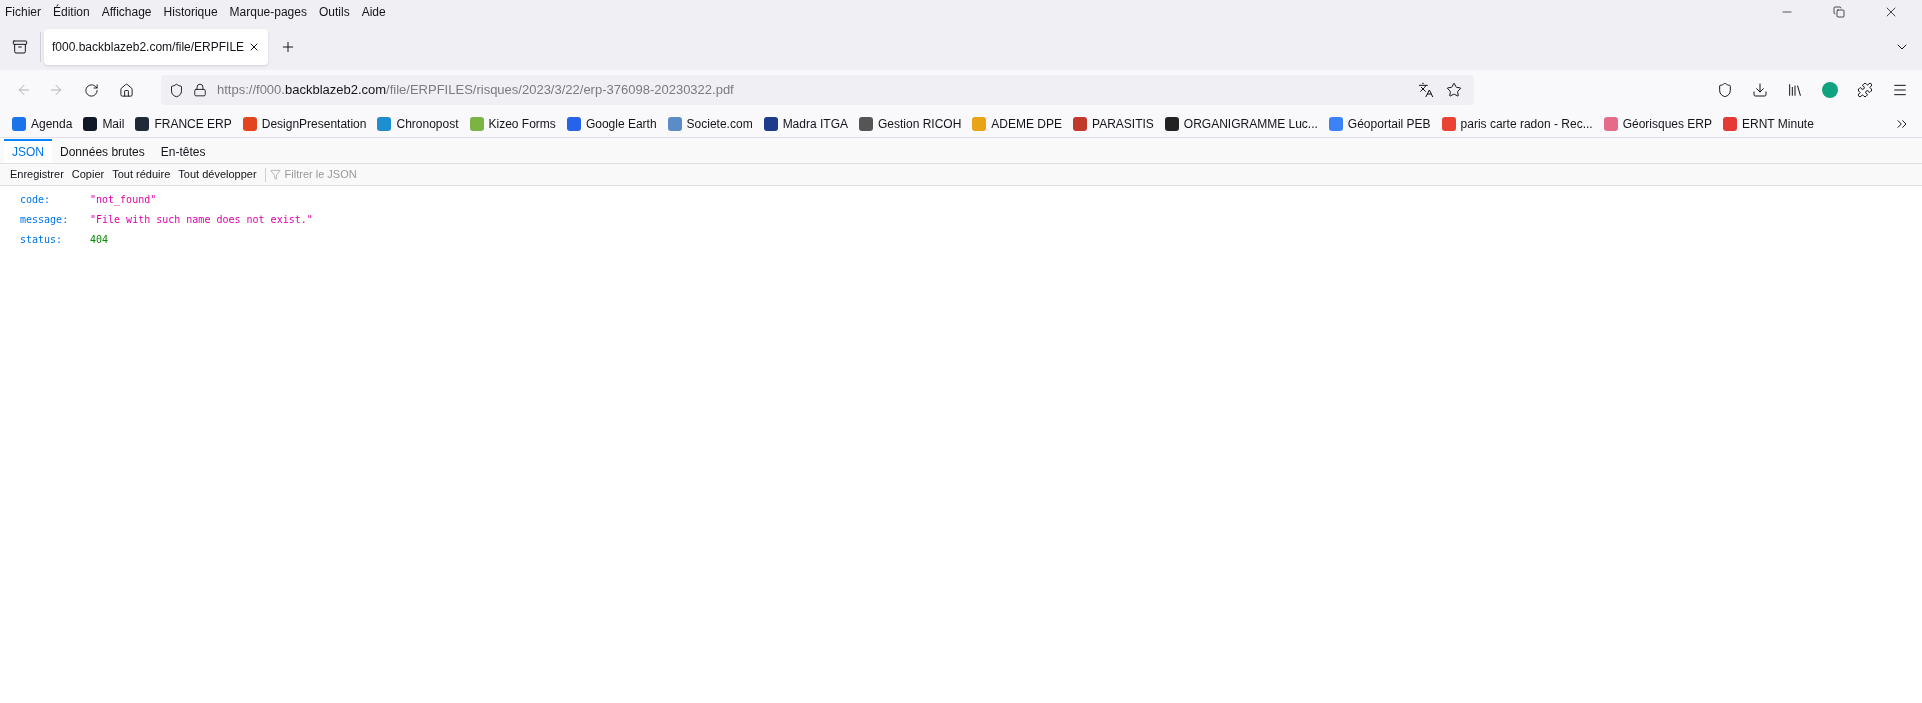 The height and width of the screenshot is (703, 1922). Describe the element at coordinates (314, 123) in the screenshot. I see `bookmark-link: DesignPresentation` at that location.